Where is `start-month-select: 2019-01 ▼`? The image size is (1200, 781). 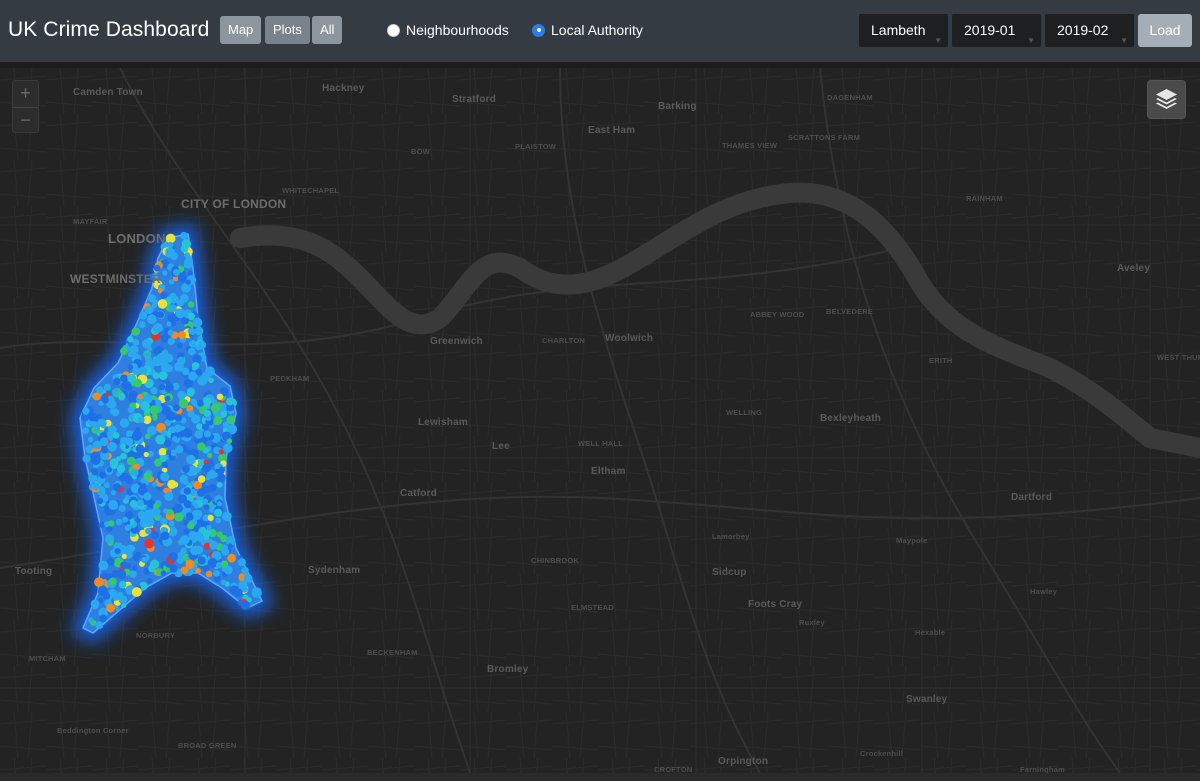
start-month-select: 2019-01 ▼ is located at coordinates (996, 30).